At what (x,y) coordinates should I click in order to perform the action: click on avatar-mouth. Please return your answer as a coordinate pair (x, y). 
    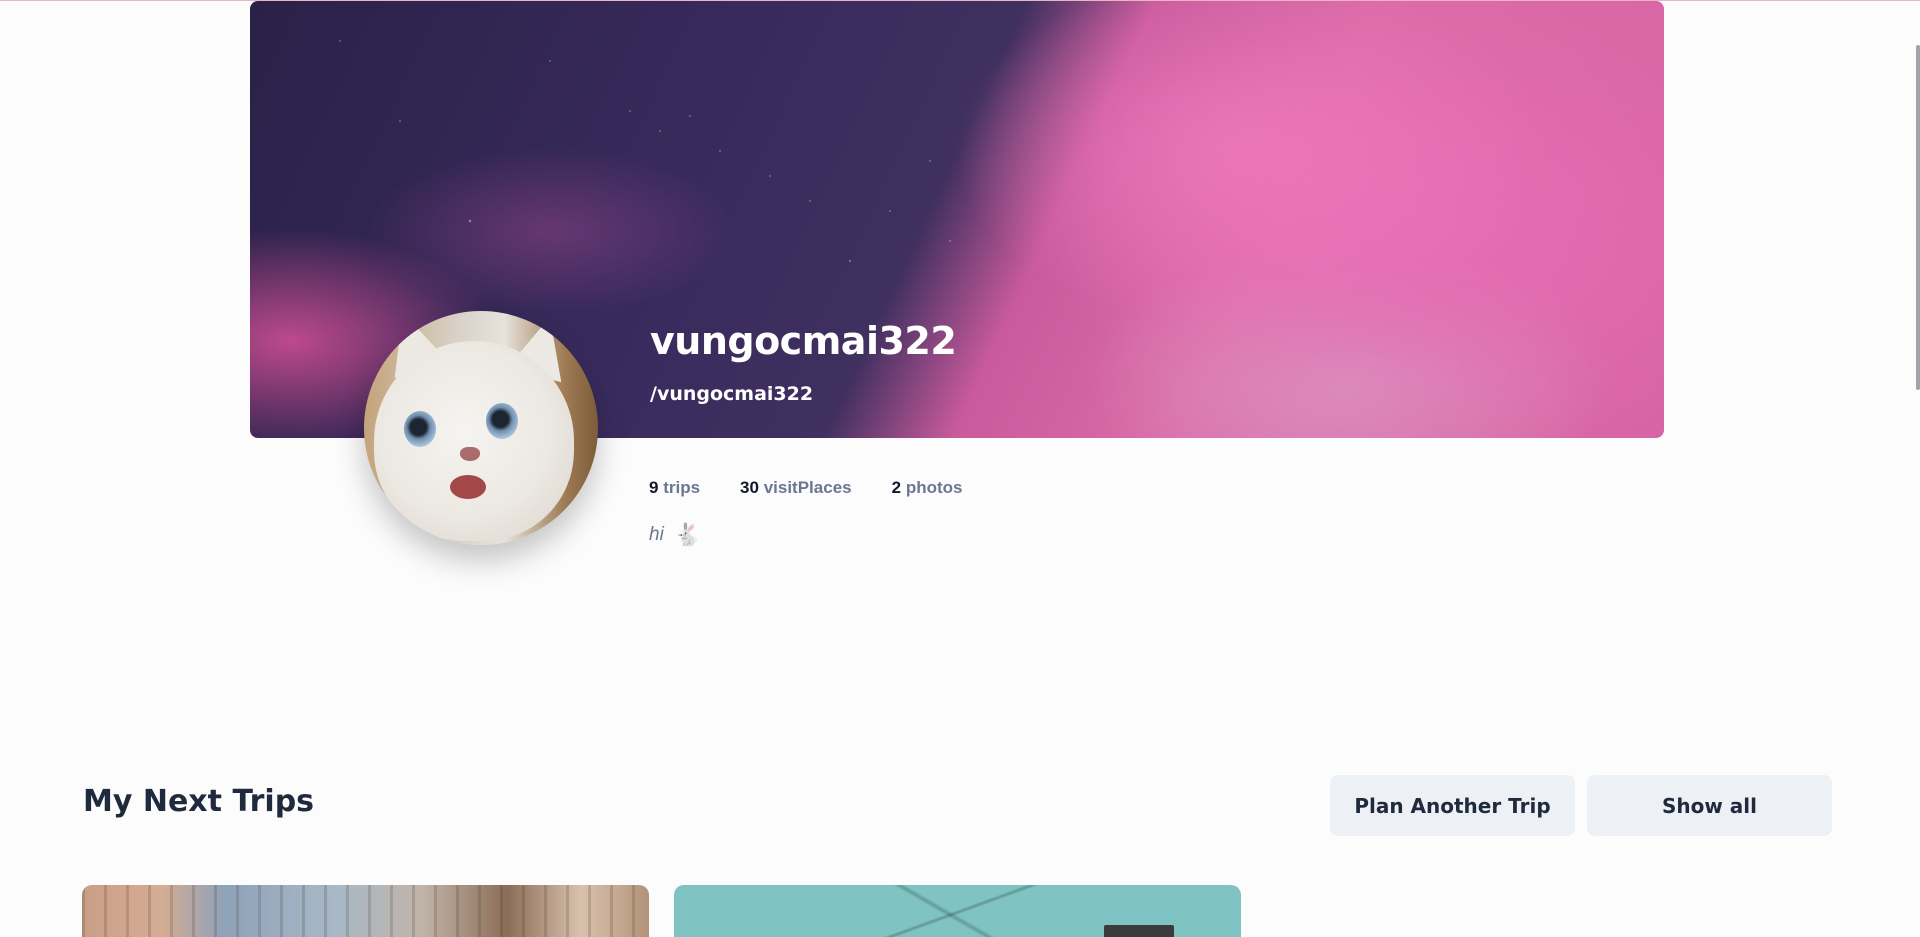
    Looking at the image, I should click on (468, 487).